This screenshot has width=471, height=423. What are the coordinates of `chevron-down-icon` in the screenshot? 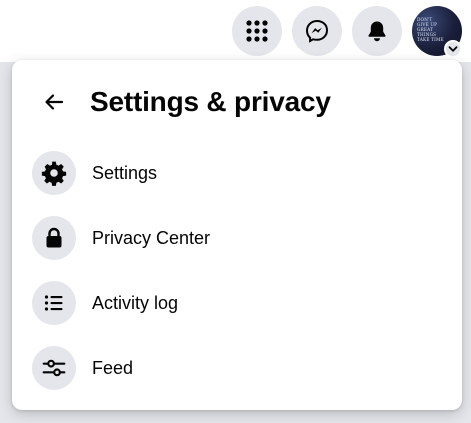 It's located at (453, 49).